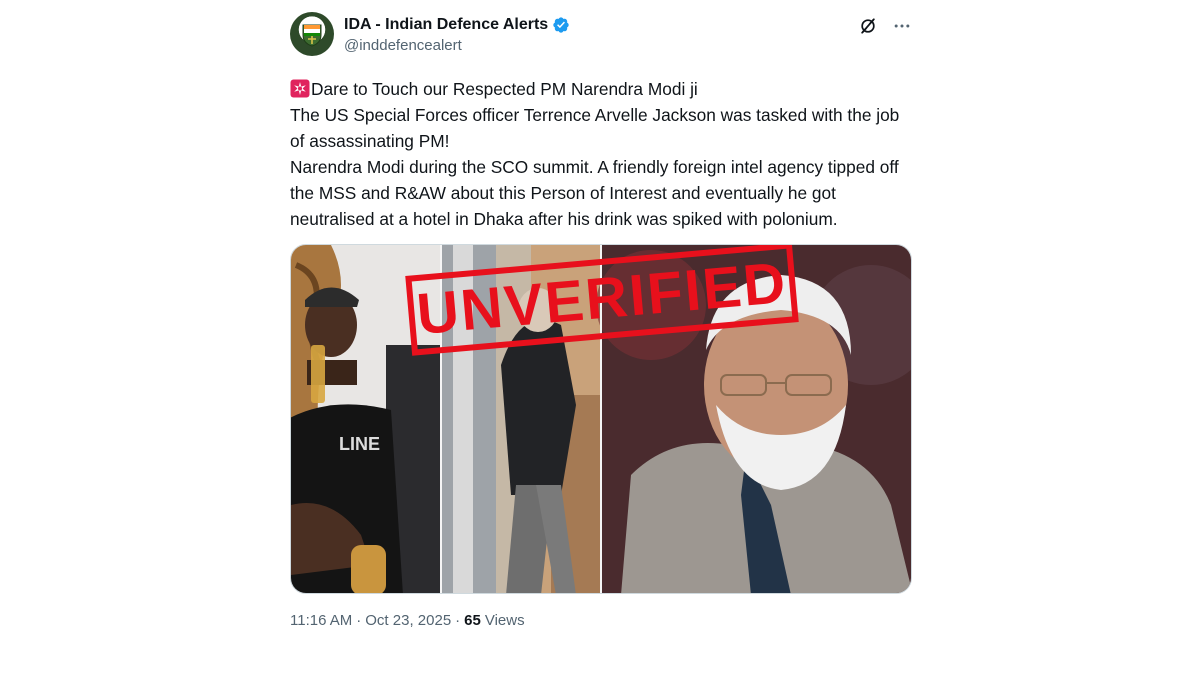 This screenshot has width=1200, height=675. Describe the element at coordinates (408, 620) in the screenshot. I see `post-date: Oct 23, 2025` at that location.